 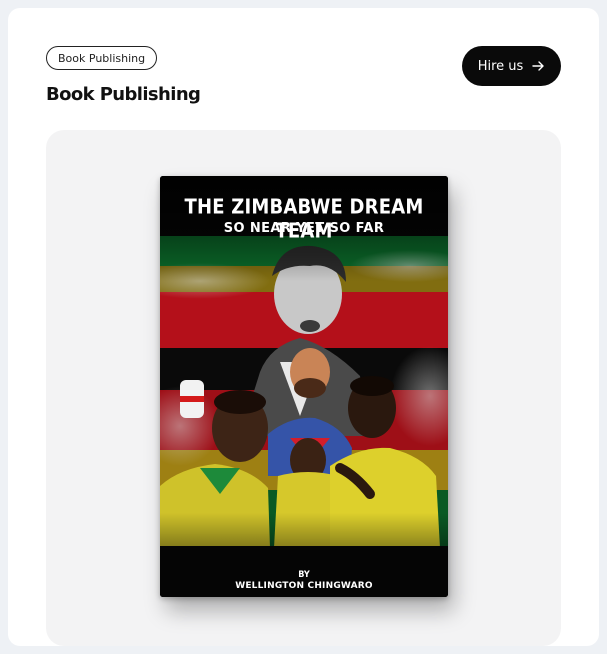 I want to click on arrow-right-icon, so click(x=538, y=66).